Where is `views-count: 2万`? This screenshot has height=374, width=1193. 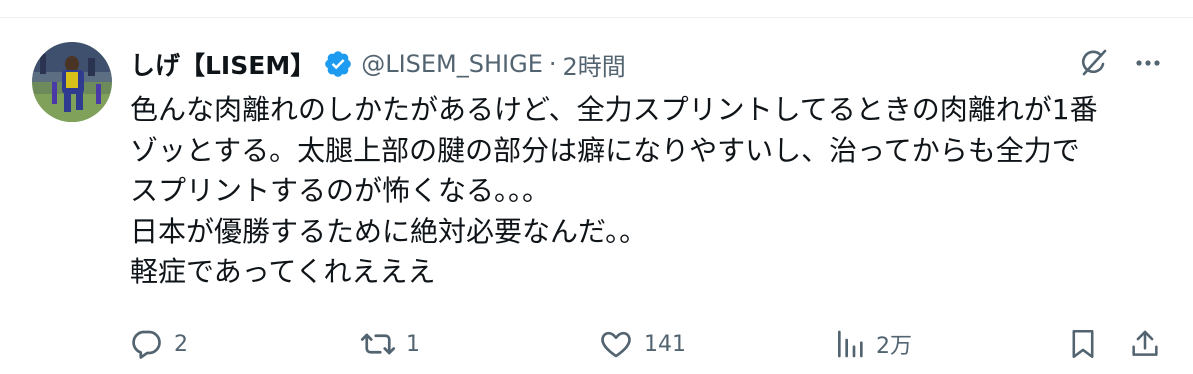 views-count: 2万 is located at coordinates (894, 346).